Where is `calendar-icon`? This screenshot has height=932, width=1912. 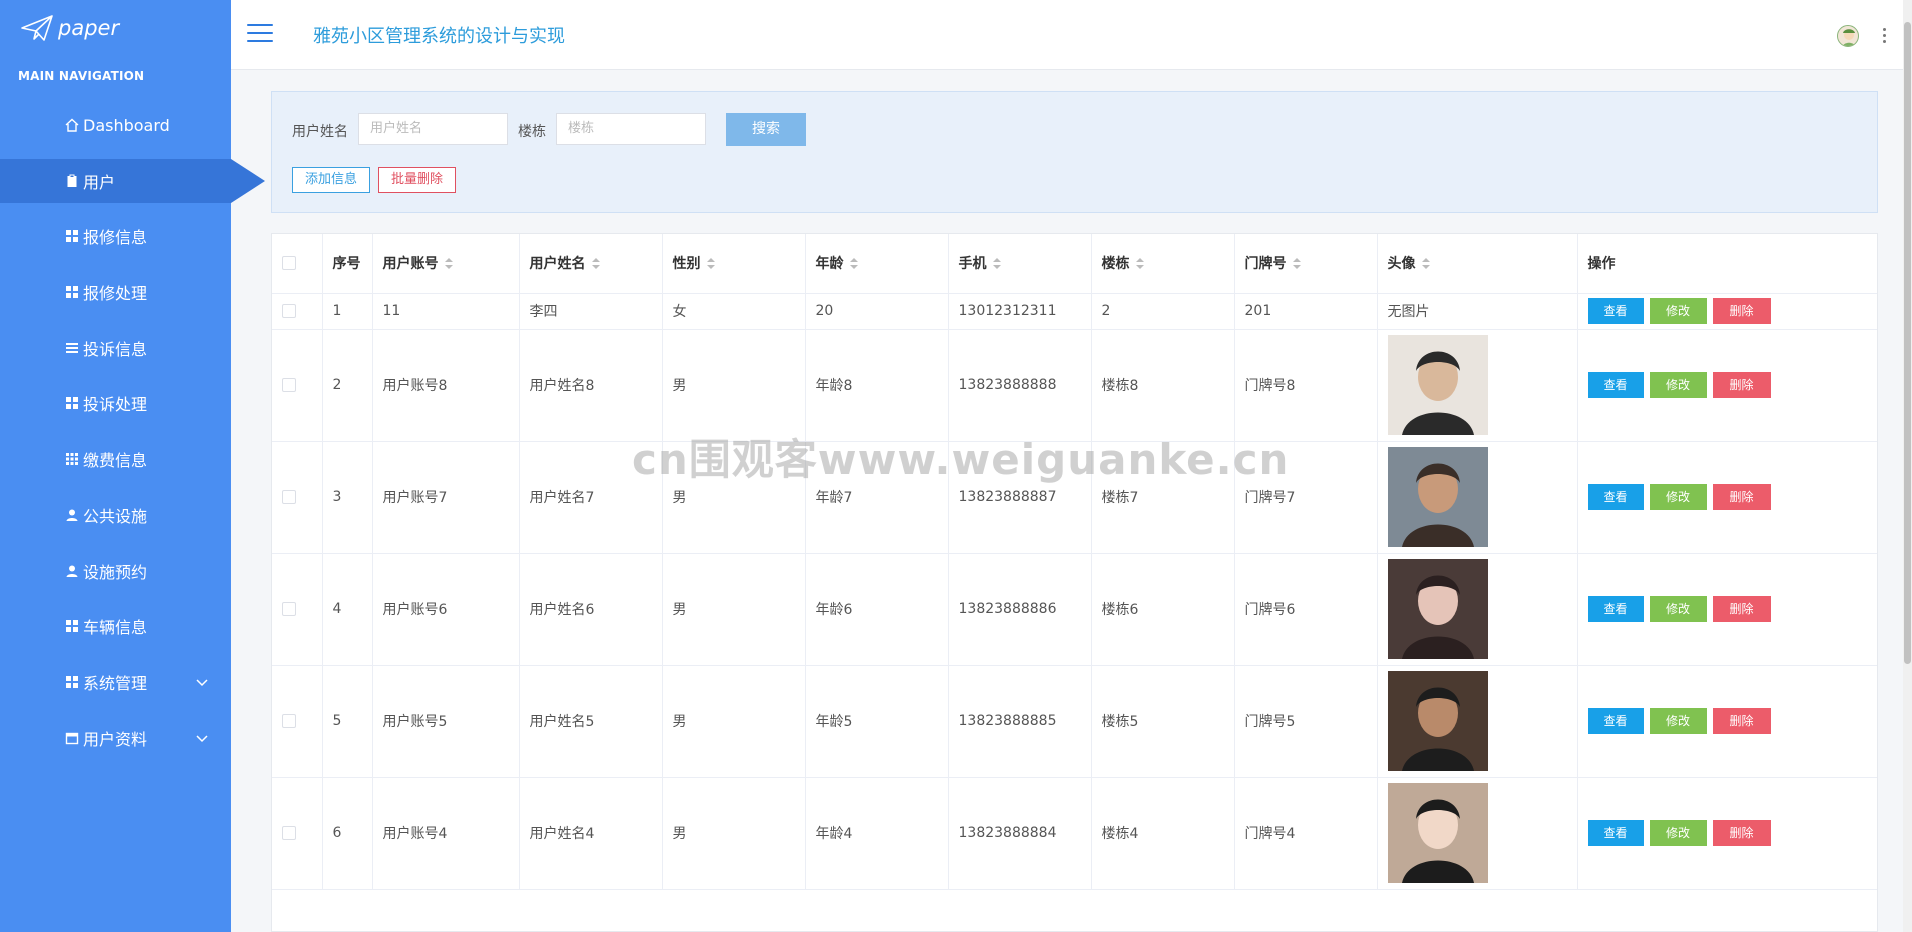 calendar-icon is located at coordinates (72, 738).